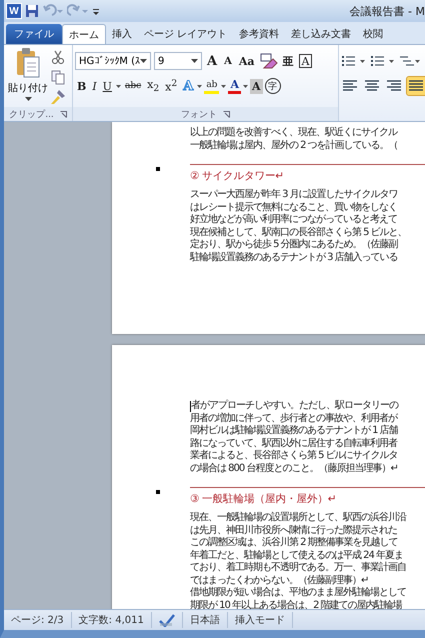 This screenshot has width=425, height=638. What do you see at coordinates (133, 86) in the screenshot?
I see `strikethrough-button: abc` at bounding box center [133, 86].